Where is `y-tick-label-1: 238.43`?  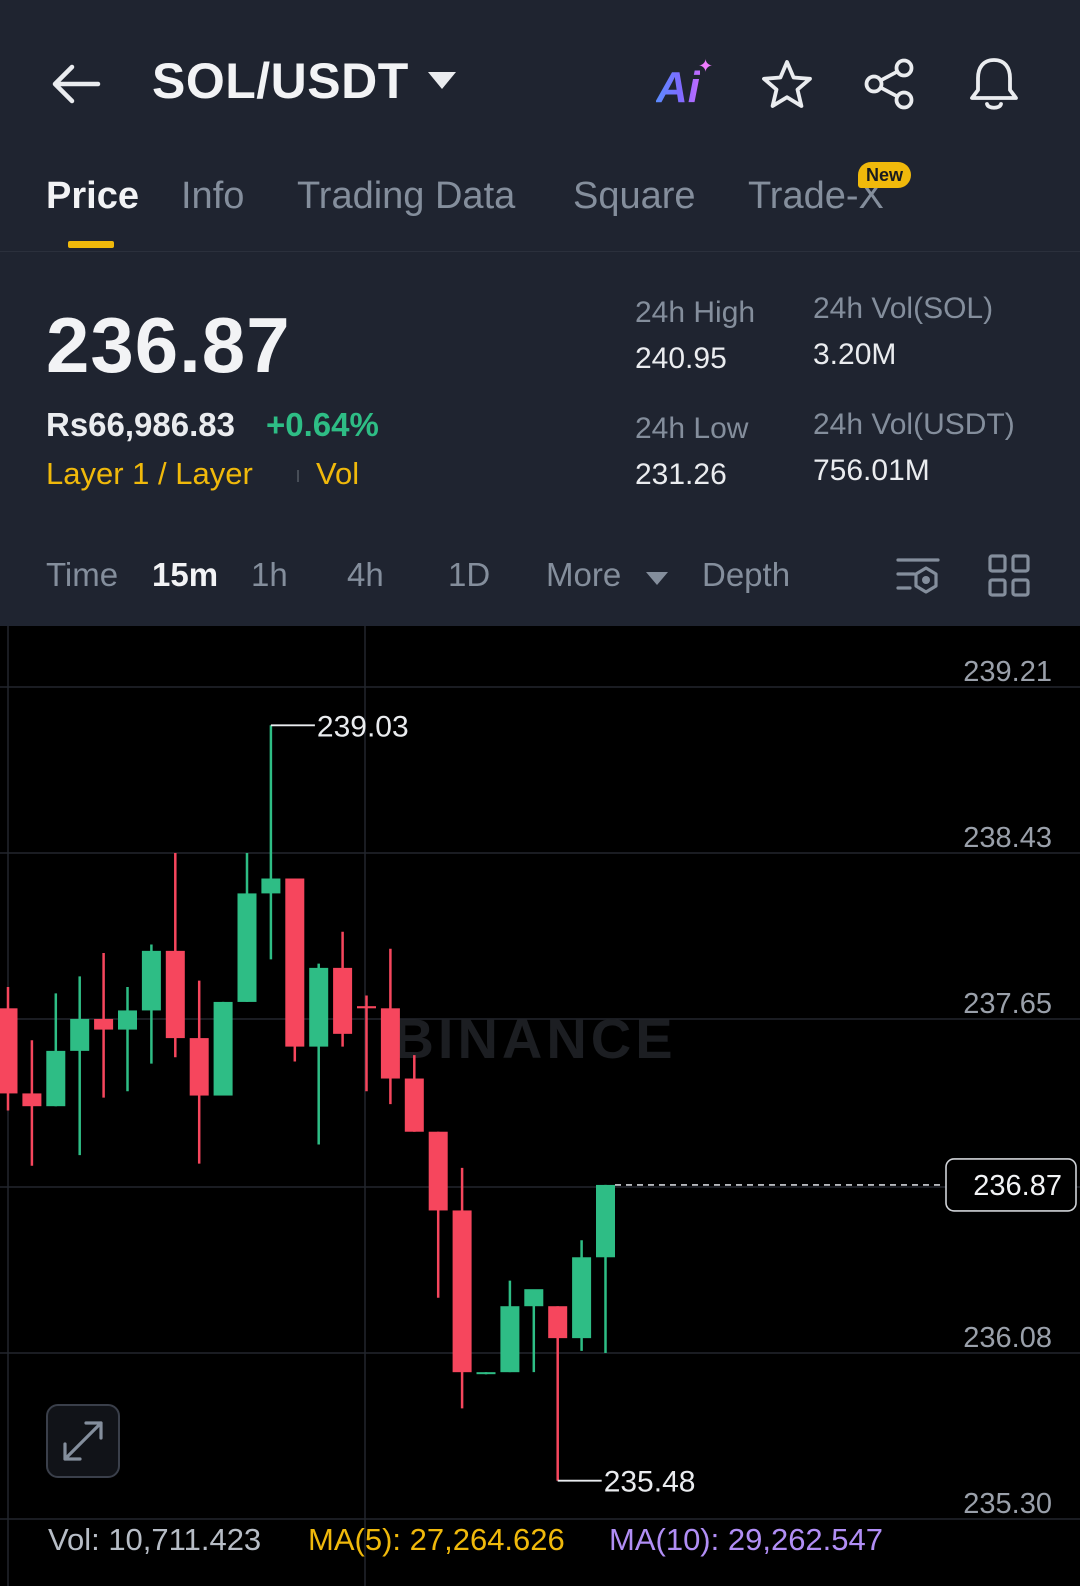 y-tick-label-1: 238.43 is located at coordinates (1007, 838).